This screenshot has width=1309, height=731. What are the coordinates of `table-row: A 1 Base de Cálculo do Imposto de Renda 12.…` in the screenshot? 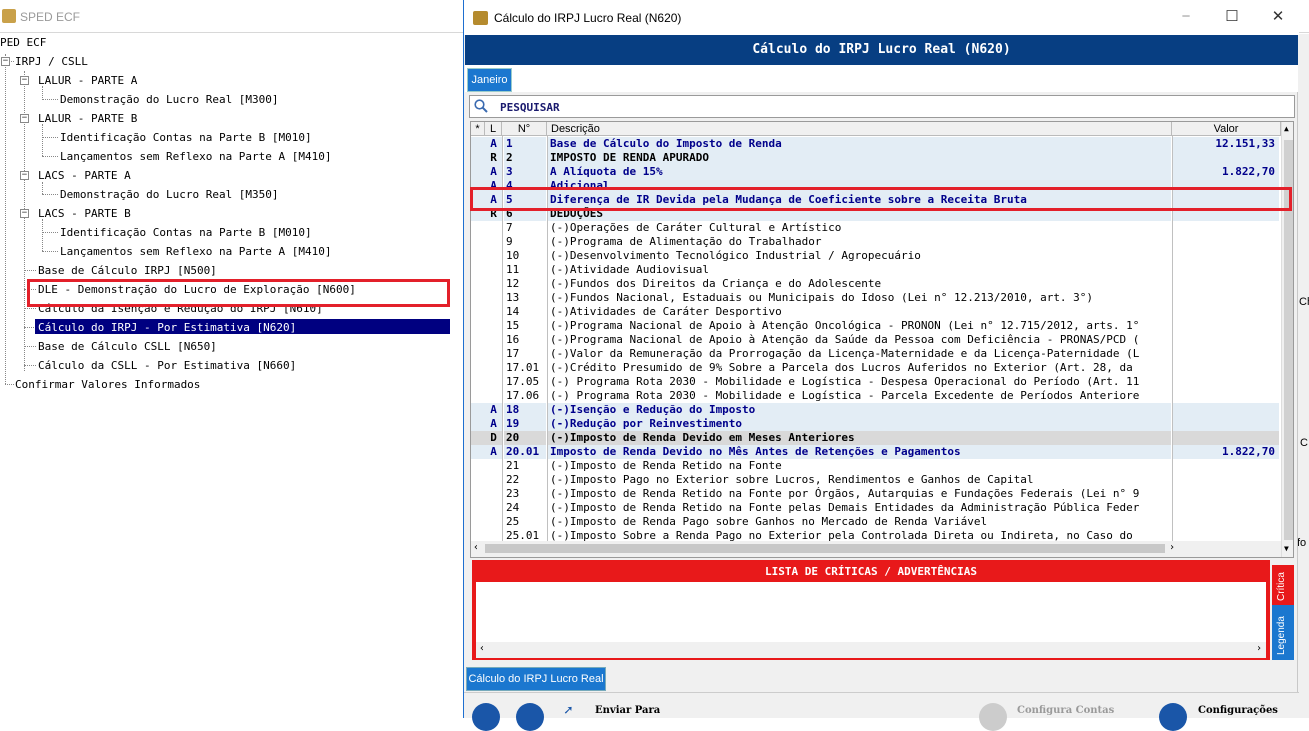 It's located at (876, 144).